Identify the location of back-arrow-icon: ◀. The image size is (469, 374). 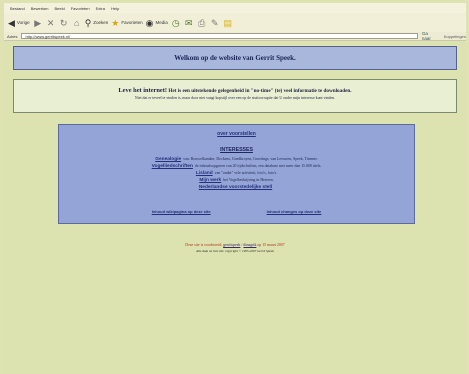
(11, 22).